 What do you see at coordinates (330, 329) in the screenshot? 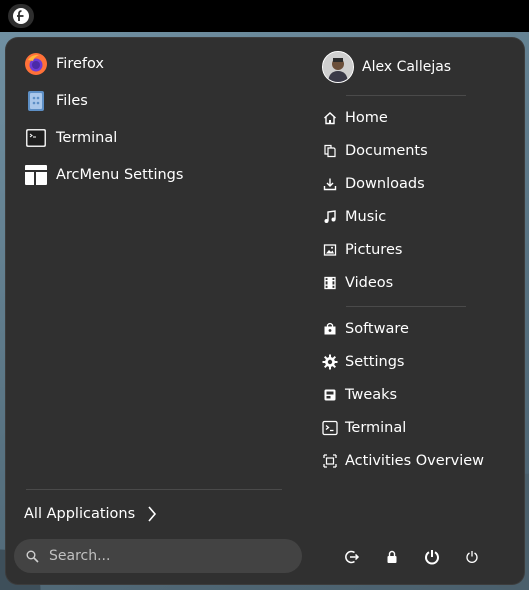
I see `software-icon` at bounding box center [330, 329].